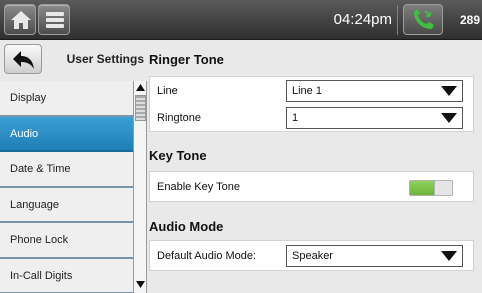  I want to click on default-audio-mode-select: Speaker, so click(374, 256).